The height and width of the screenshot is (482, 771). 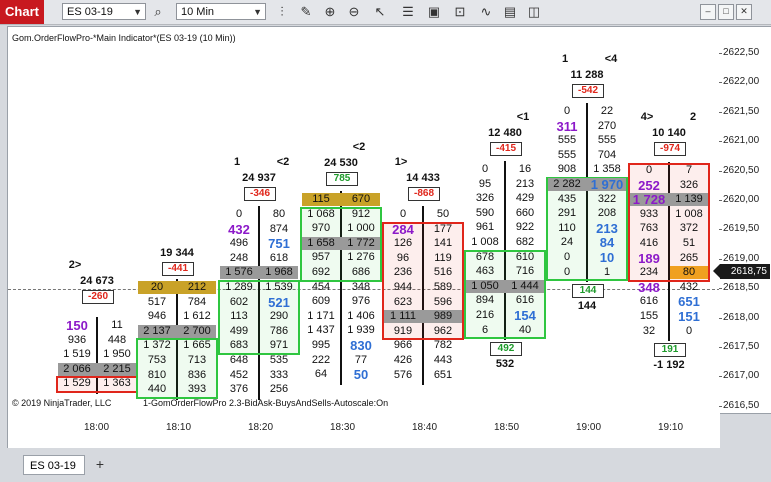 I want to click on bid-volume-cell: 435, so click(x=567, y=198).